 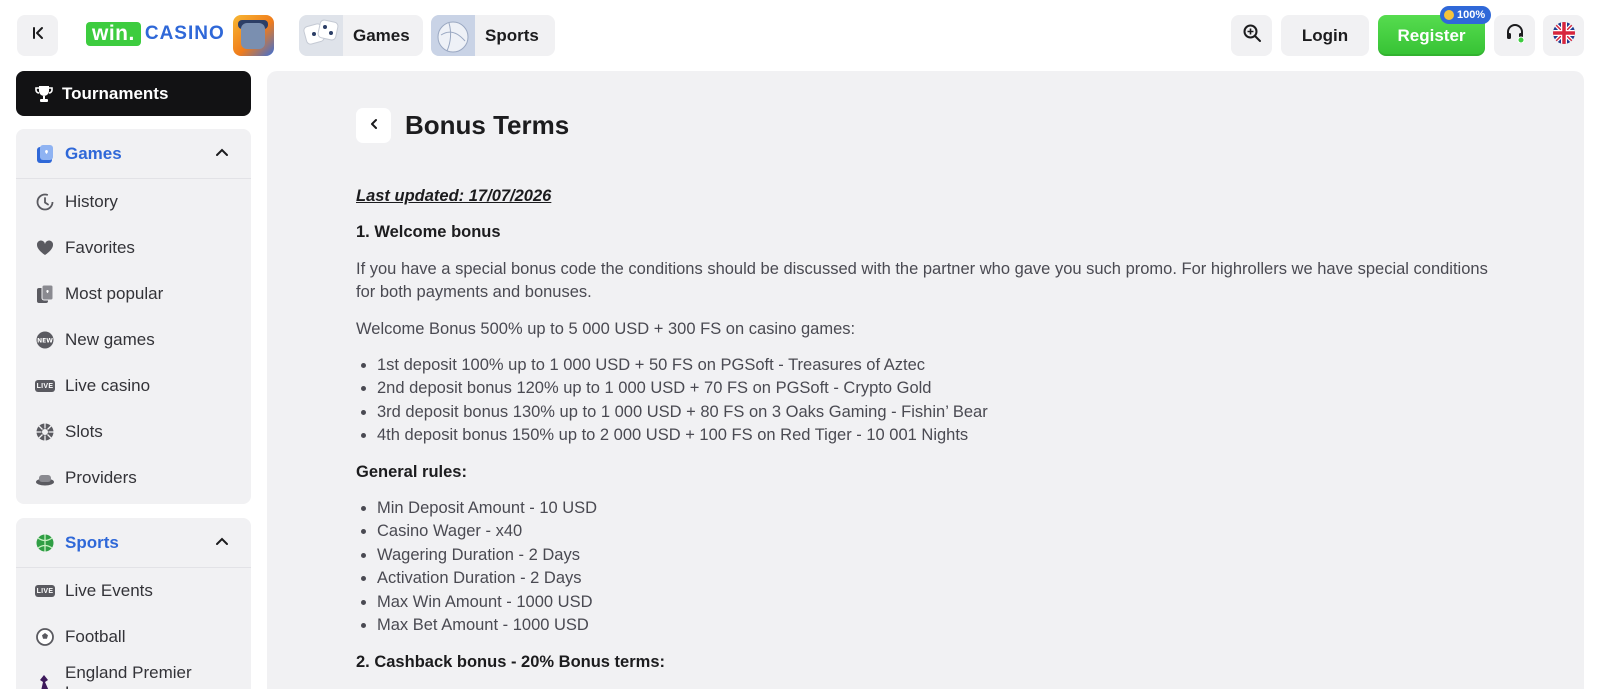 What do you see at coordinates (115, 93) in the screenshot?
I see `tournaments-label: Tournaments` at bounding box center [115, 93].